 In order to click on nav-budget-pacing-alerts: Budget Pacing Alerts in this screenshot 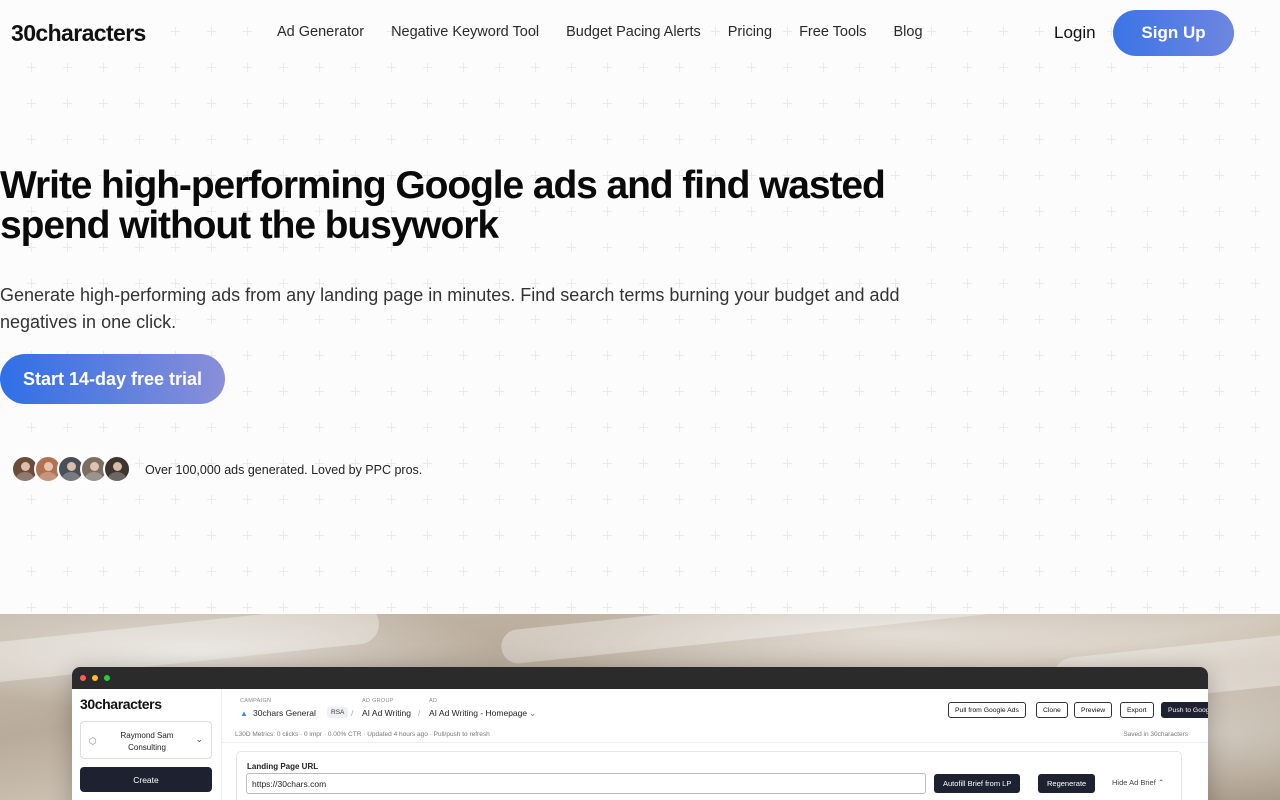, I will do `click(633, 32)`.